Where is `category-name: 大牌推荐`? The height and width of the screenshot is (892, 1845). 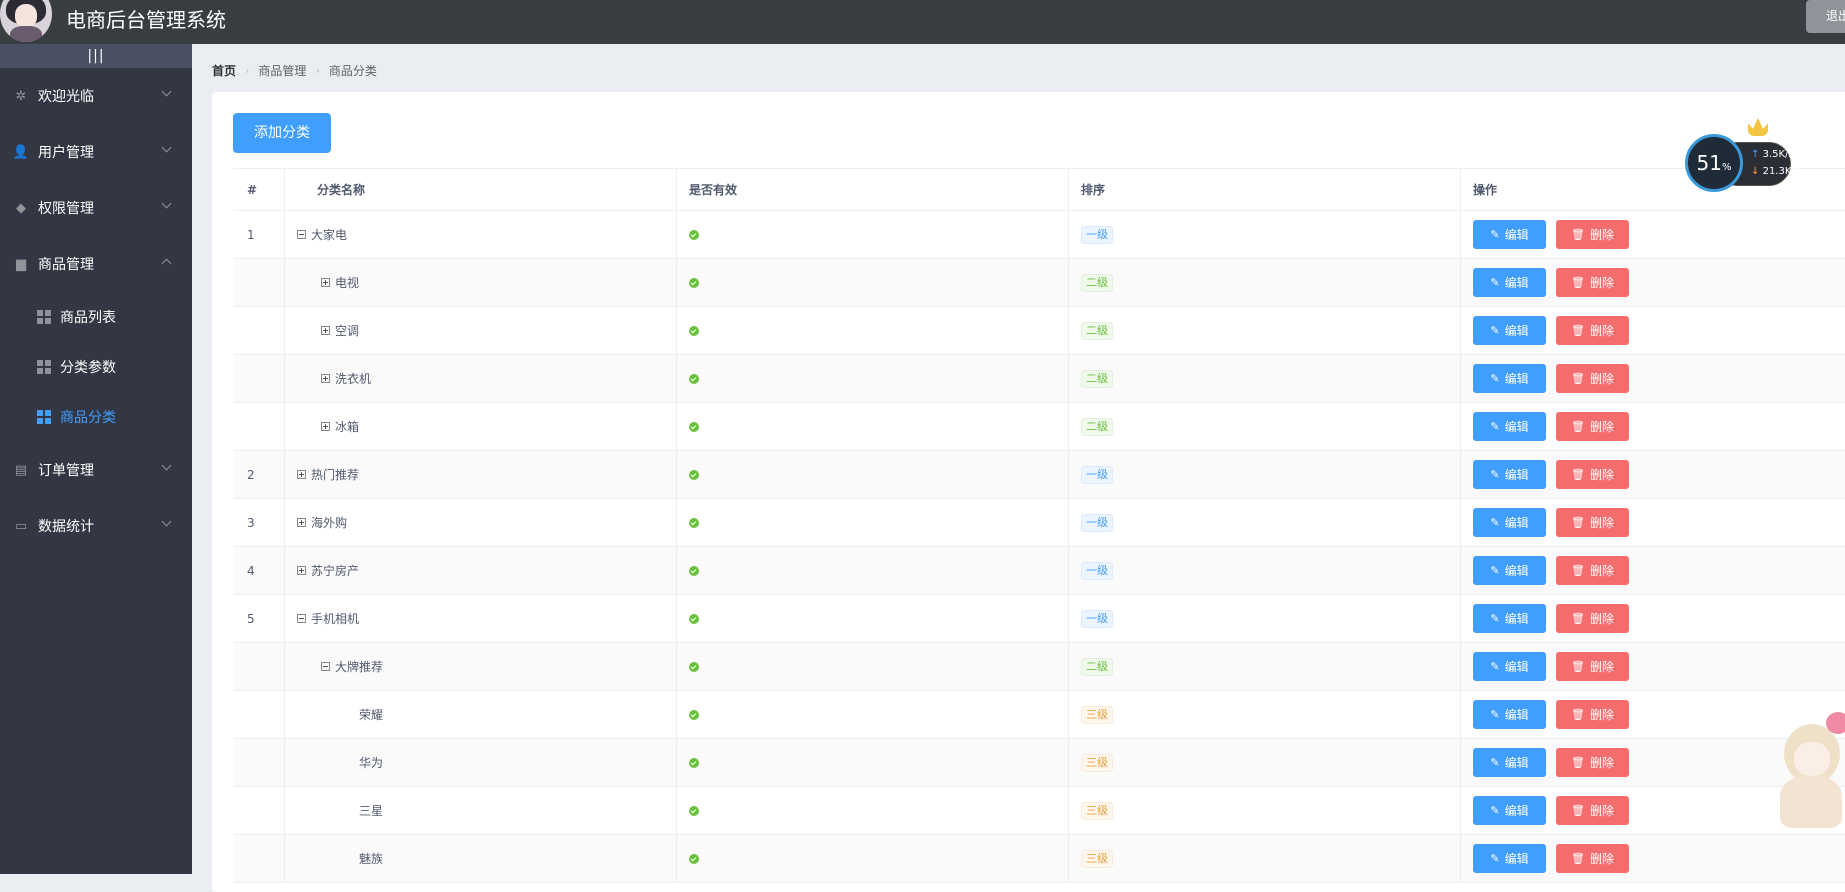 category-name: 大牌推荐 is located at coordinates (359, 667).